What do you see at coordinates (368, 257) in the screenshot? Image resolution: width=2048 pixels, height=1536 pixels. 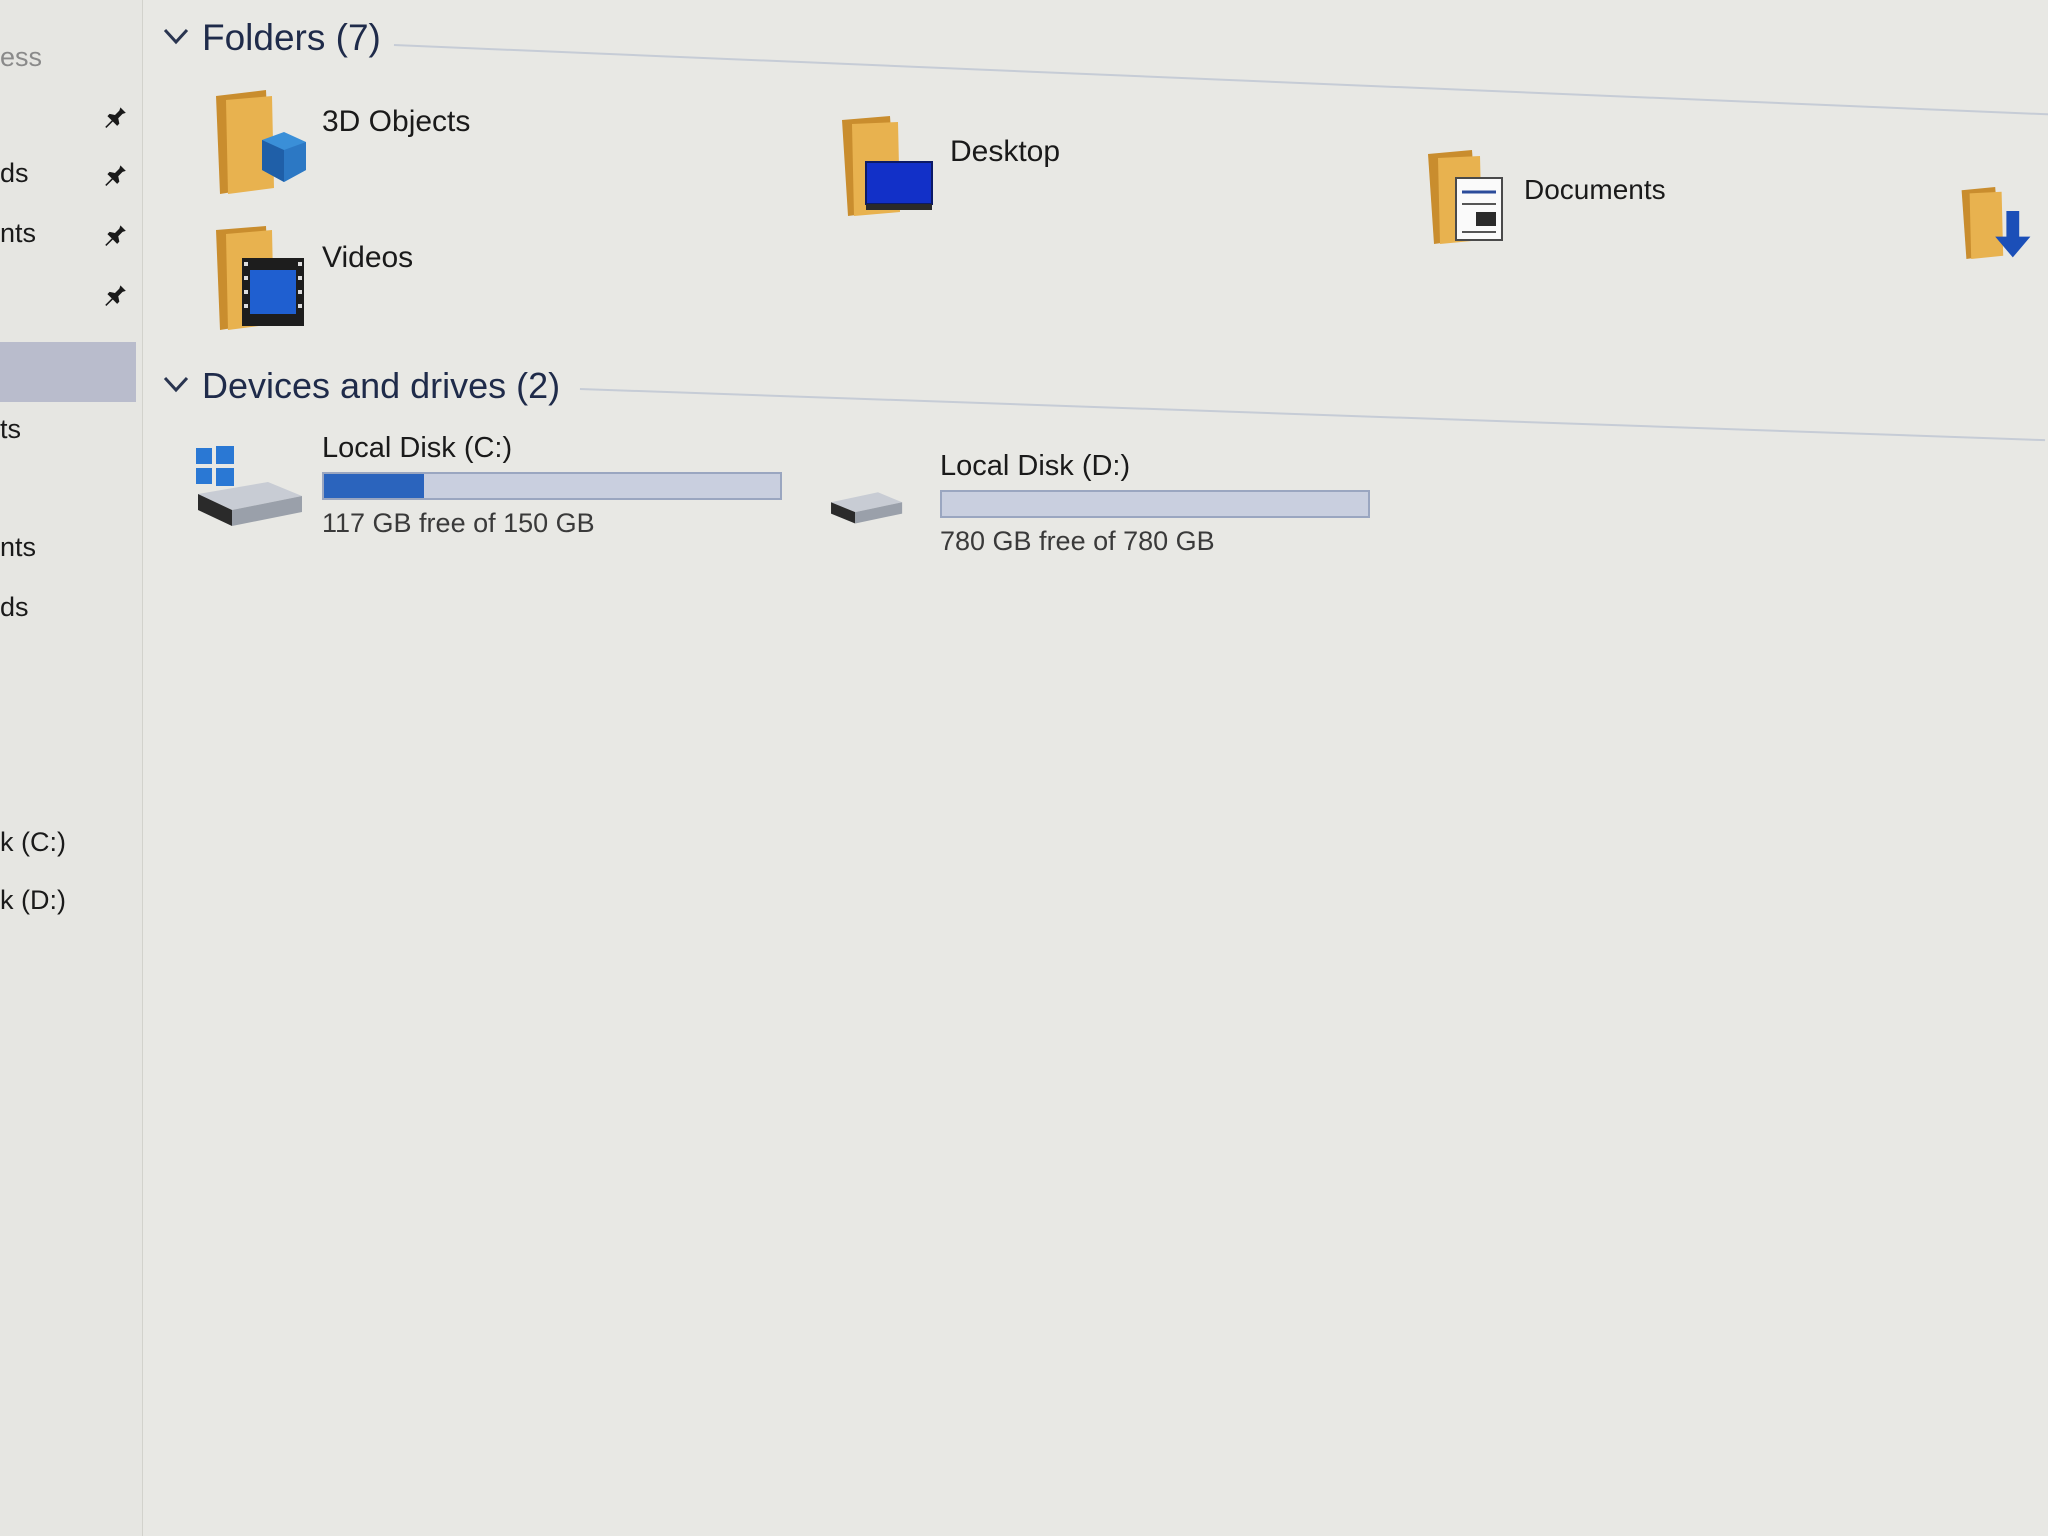 I see `folder-label: Videos` at bounding box center [368, 257].